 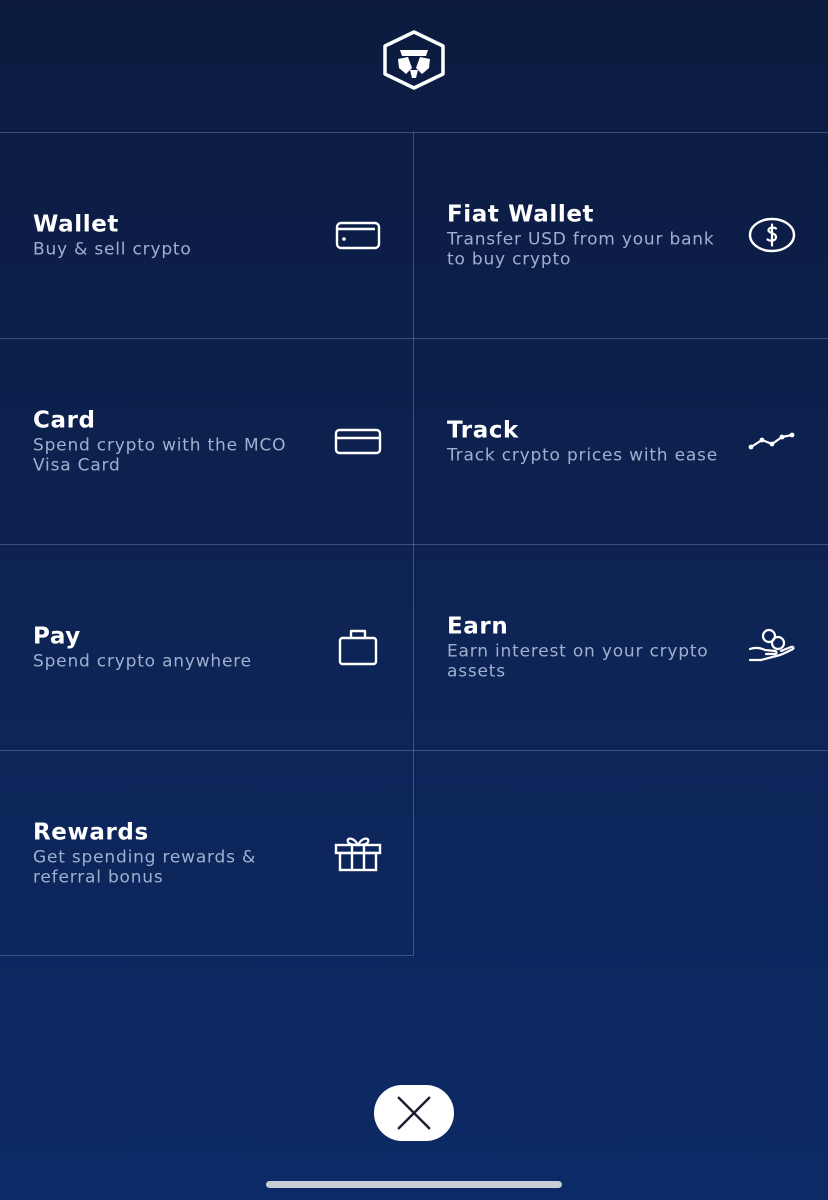 What do you see at coordinates (112, 249) in the screenshot?
I see `menu-item-subtitle: Buy & sell crypto` at bounding box center [112, 249].